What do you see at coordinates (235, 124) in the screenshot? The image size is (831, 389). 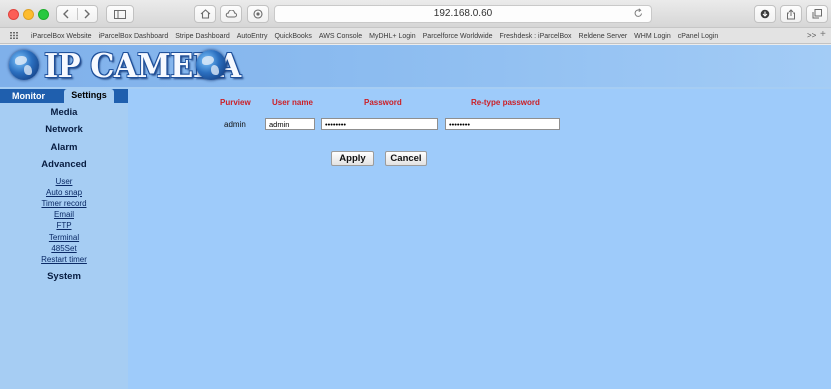 I see `purview-value: admin` at bounding box center [235, 124].